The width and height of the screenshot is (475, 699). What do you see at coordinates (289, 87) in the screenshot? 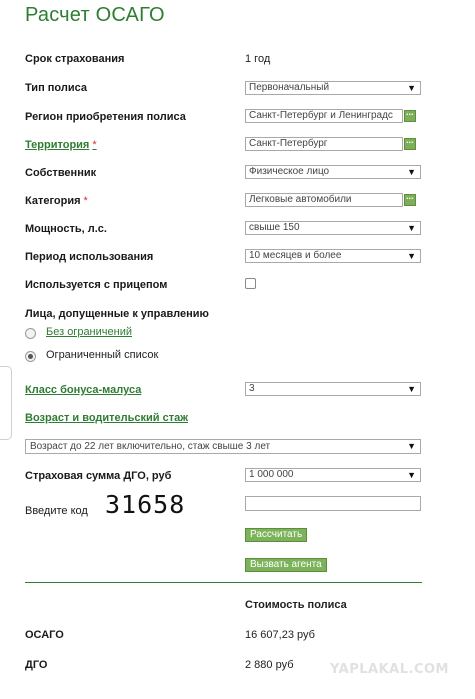
I see `policy-type-select-value: Первоначальный` at bounding box center [289, 87].